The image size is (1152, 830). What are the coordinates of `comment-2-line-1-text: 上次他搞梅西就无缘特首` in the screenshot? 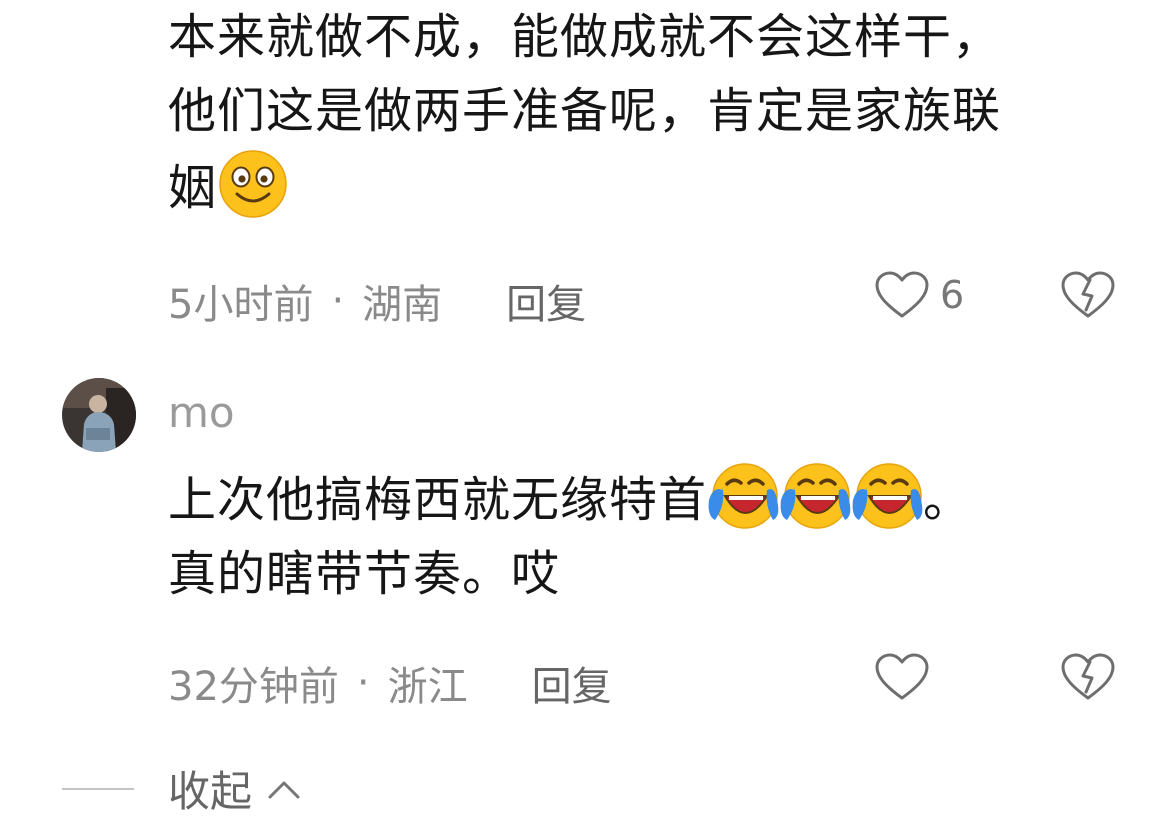 It's located at (438, 500).